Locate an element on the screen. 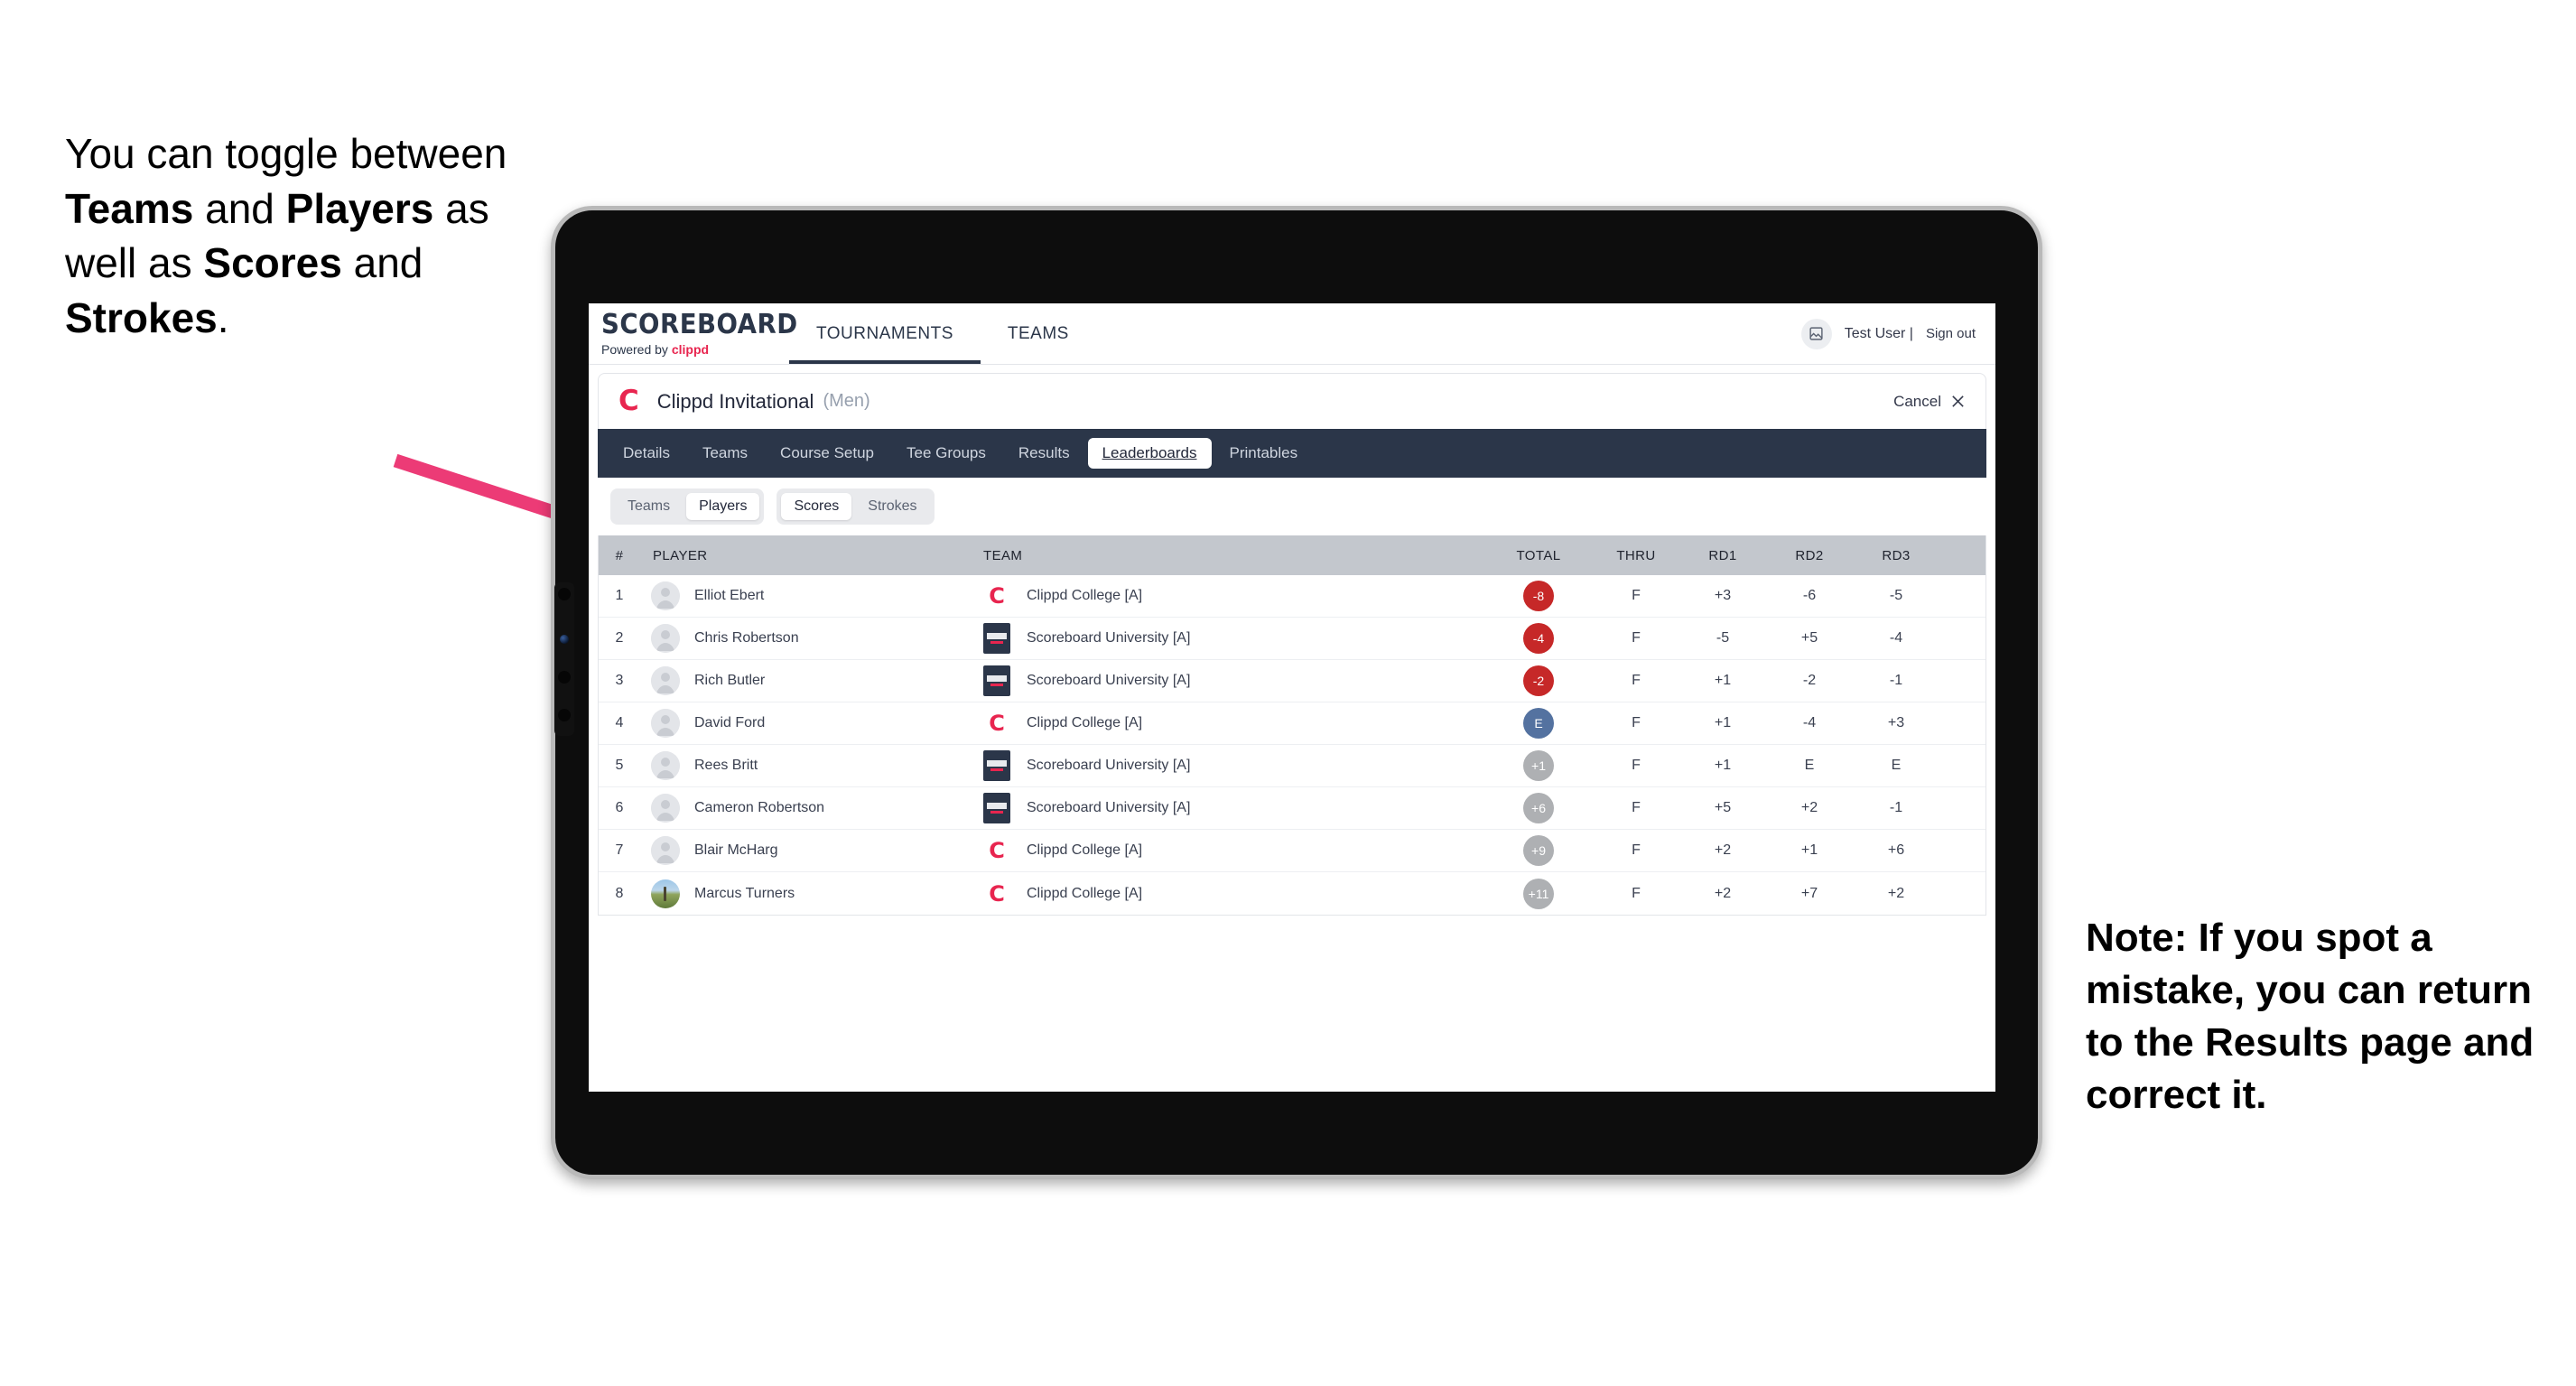 This screenshot has width=2576, height=1386. toggle-strokes: Strokes is located at coordinates (892, 506).